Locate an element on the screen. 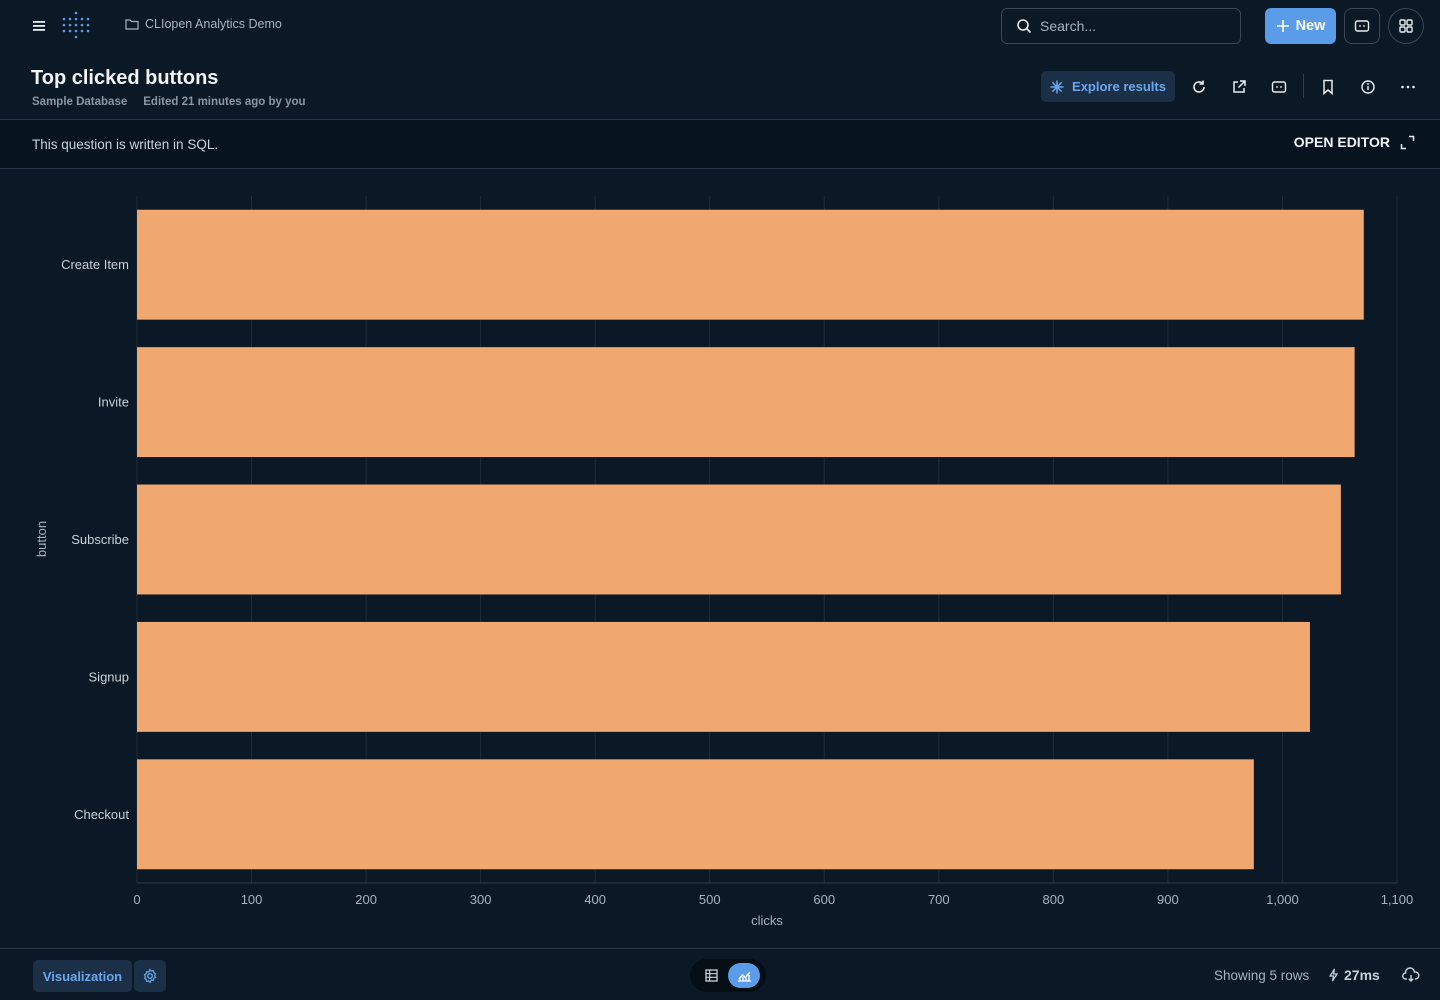  new-button-label: New is located at coordinates (1310, 26).